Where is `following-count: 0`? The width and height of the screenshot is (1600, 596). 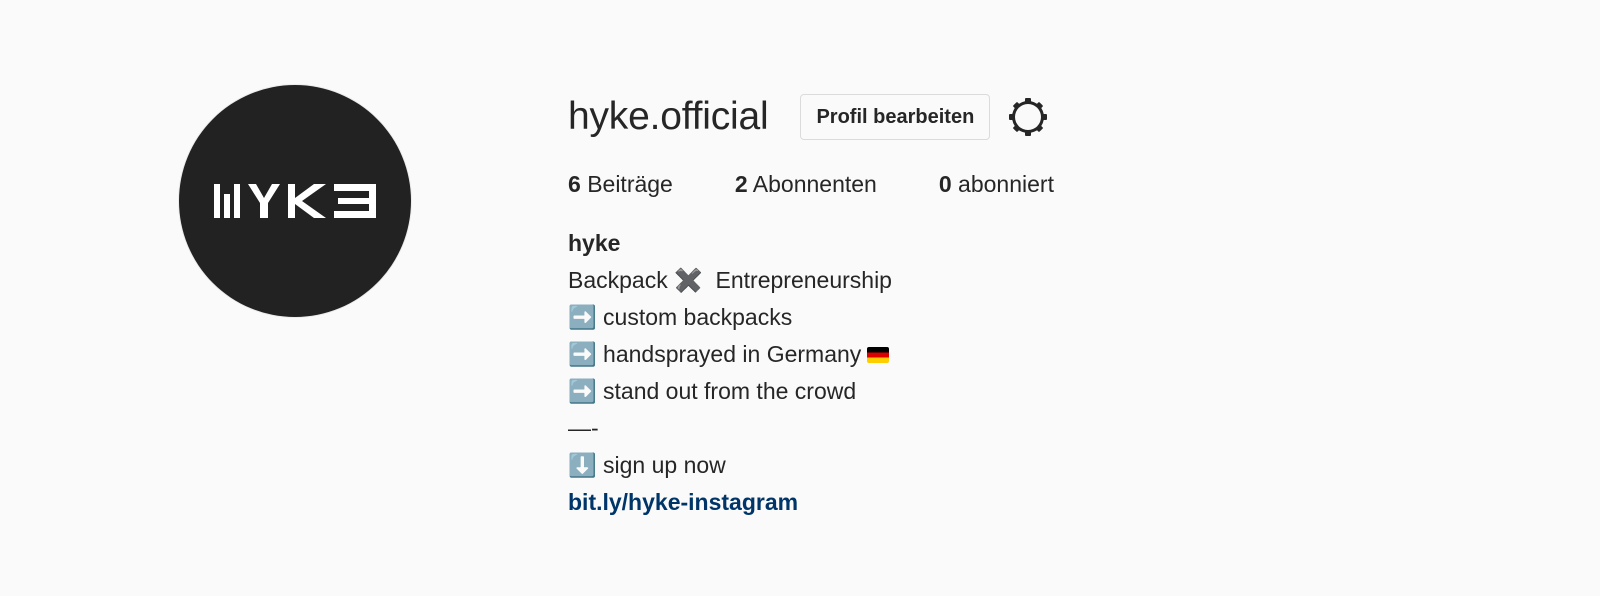
following-count: 0 is located at coordinates (945, 184).